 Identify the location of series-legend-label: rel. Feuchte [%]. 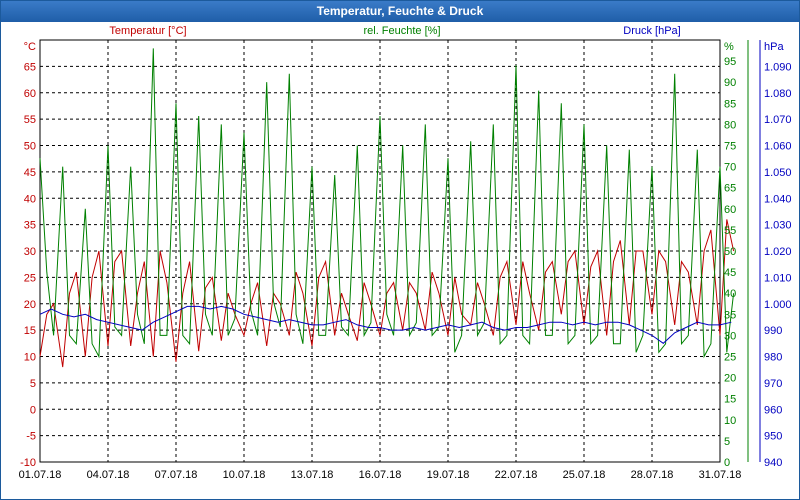
(401, 31).